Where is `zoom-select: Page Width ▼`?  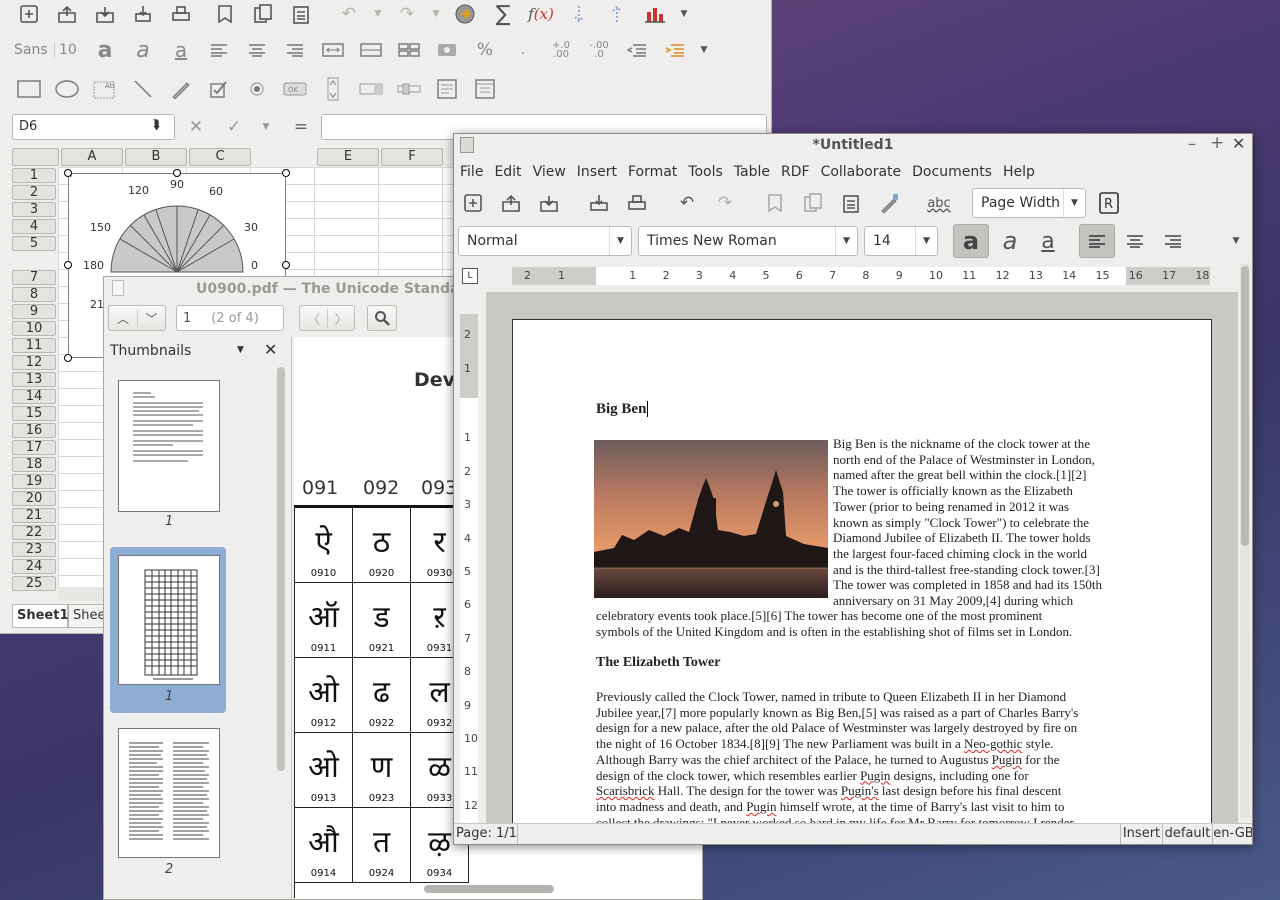
zoom-select: Page Width ▼ is located at coordinates (1029, 203).